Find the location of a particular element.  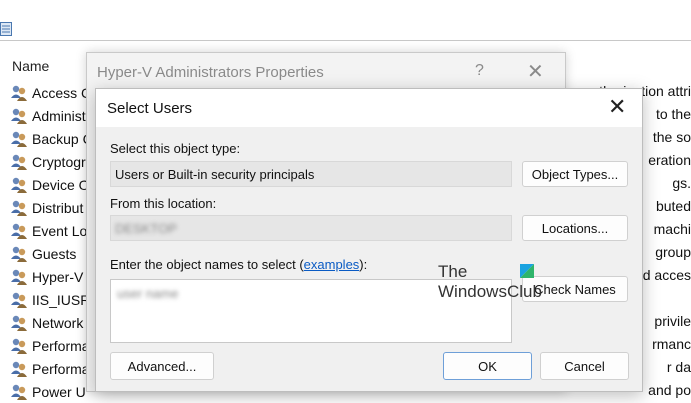

list-item: Cryptogr is located at coordinates (48, 161).